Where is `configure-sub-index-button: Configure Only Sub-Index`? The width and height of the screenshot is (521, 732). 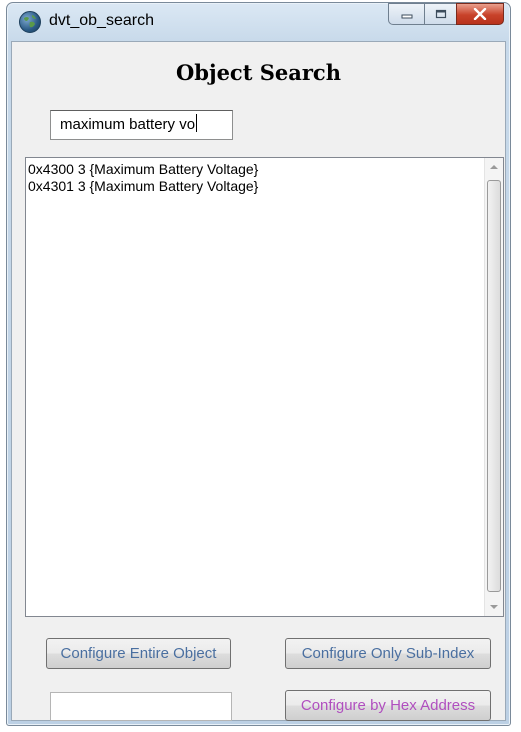
configure-sub-index-button: Configure Only Sub-Index is located at coordinates (388, 653).